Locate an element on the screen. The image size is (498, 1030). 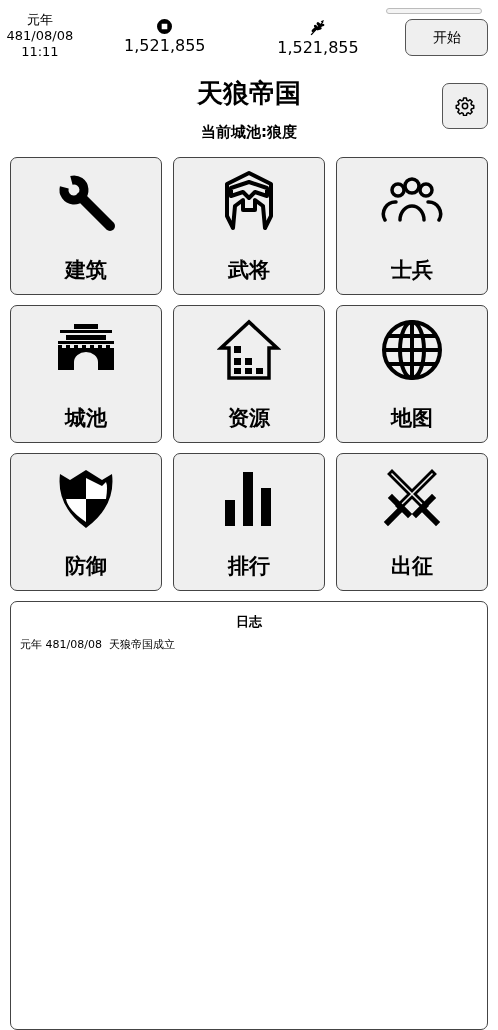
settings-button is located at coordinates (465, 106).